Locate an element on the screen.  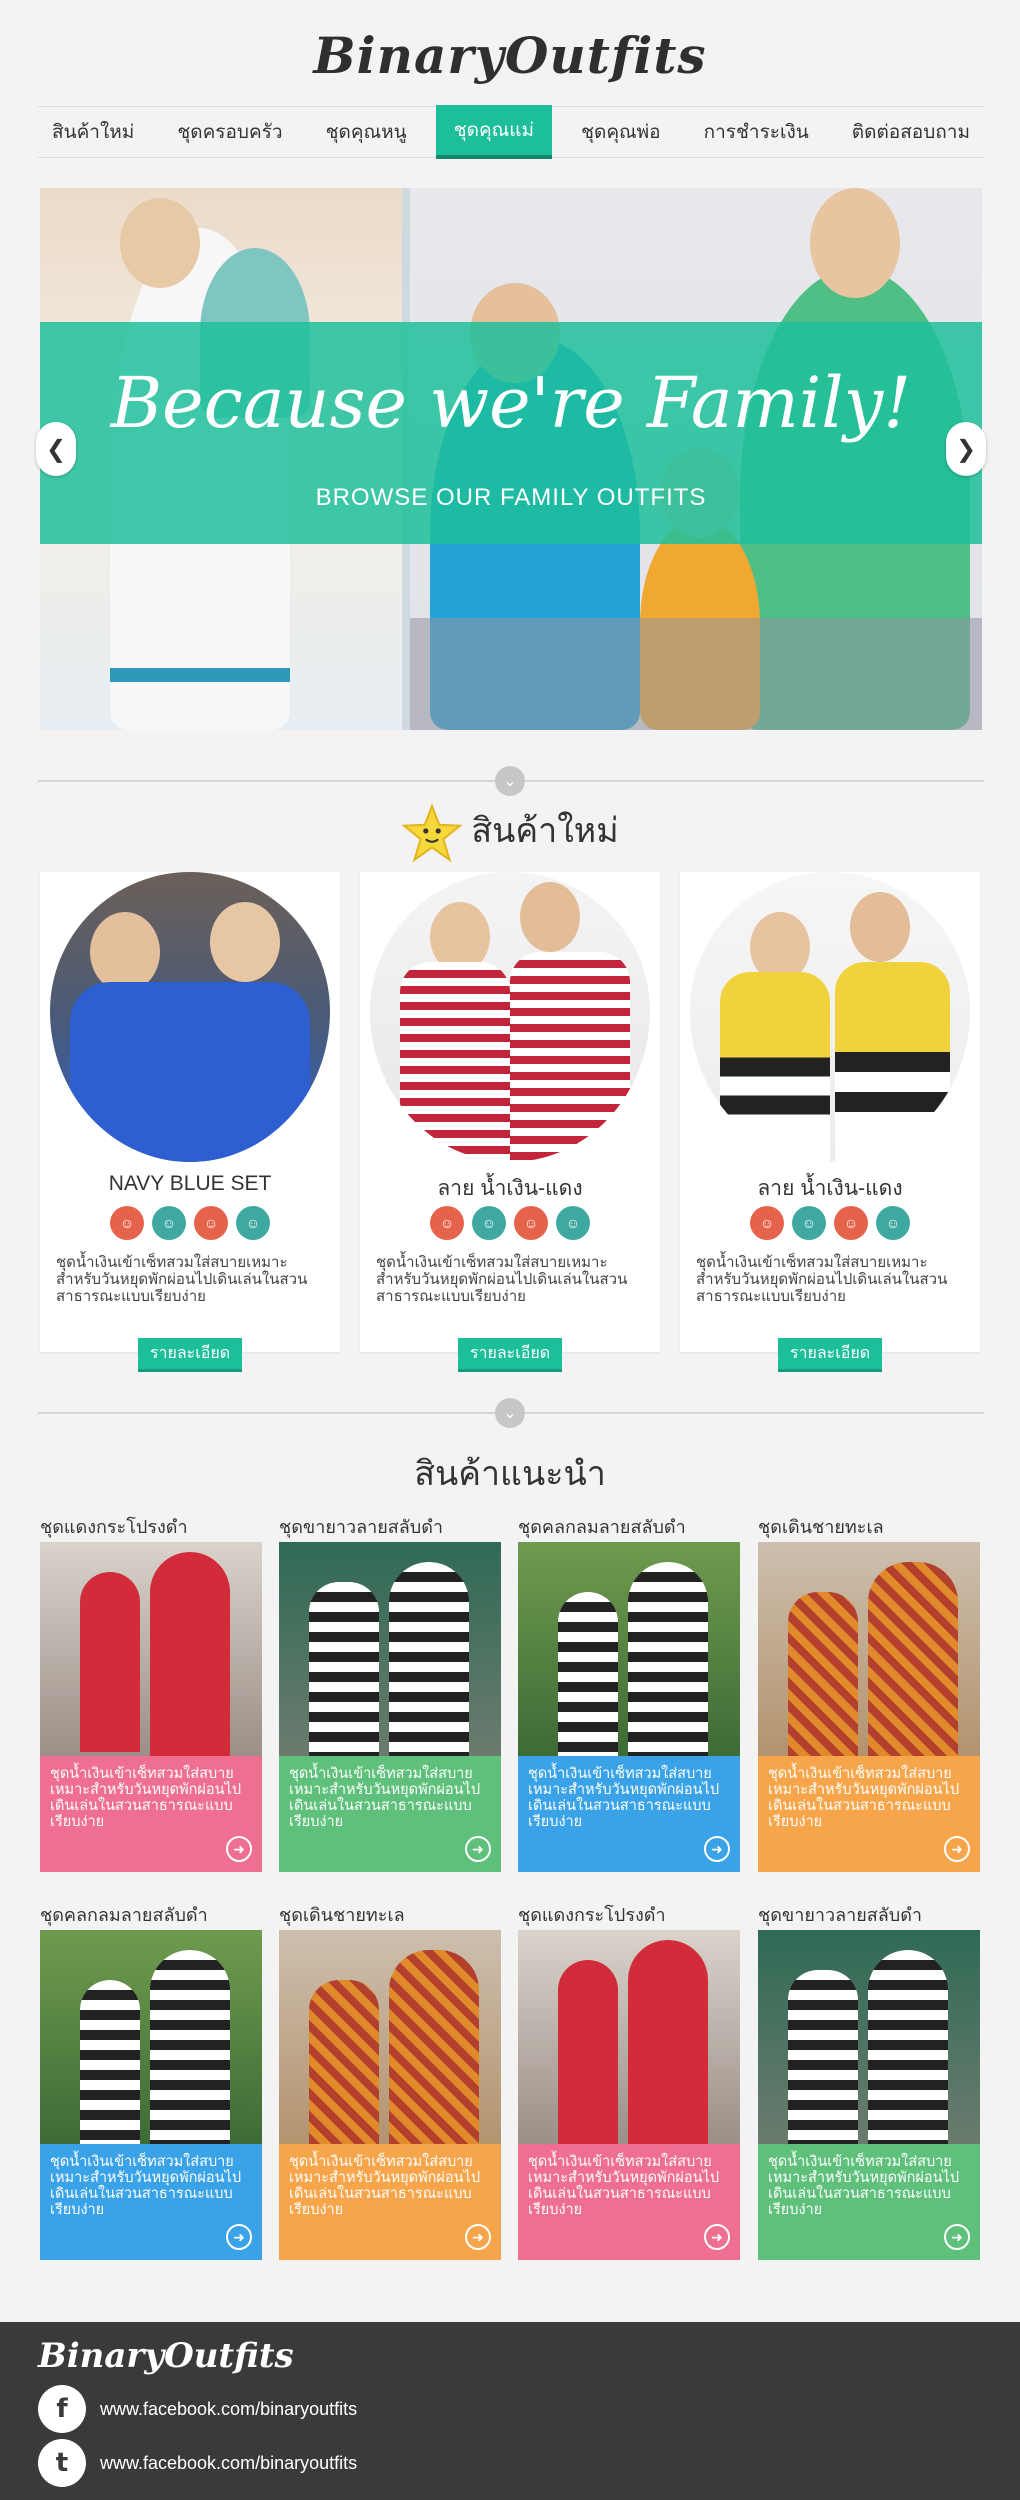
facebook-icon: f is located at coordinates (62, 2409).